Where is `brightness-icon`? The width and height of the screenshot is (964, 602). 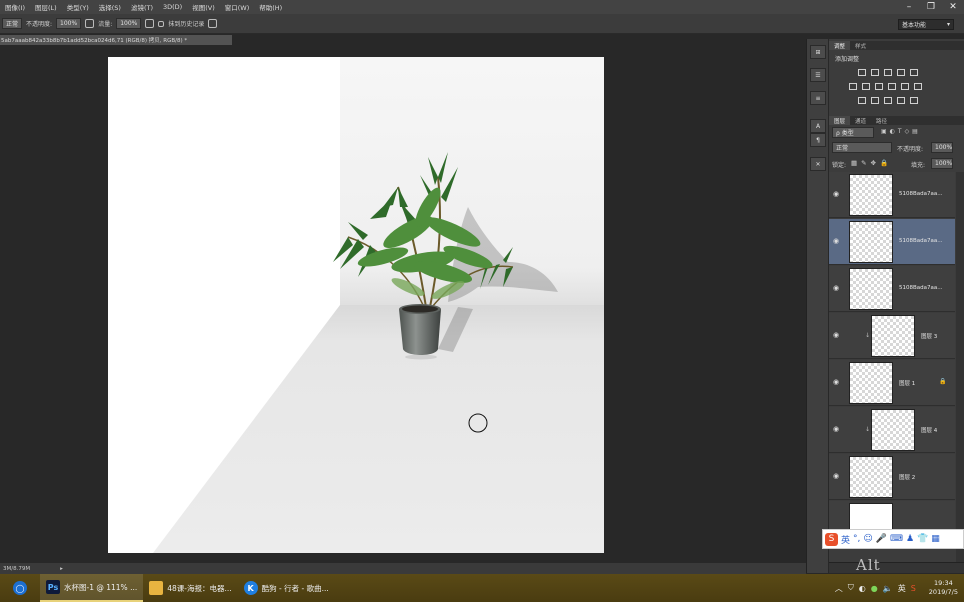
brightness-icon is located at coordinates (862, 72).